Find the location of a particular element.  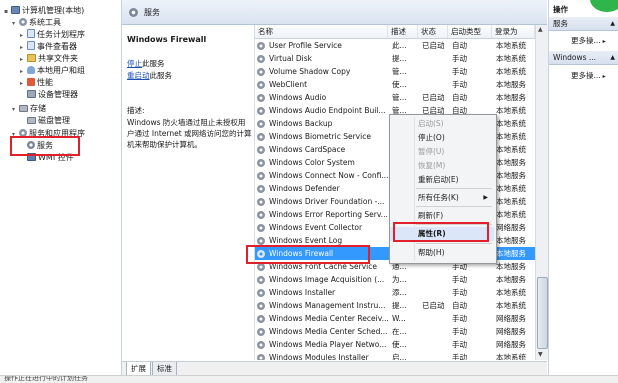

table-row: Windows Media Player Netwo... 使... 手动 网络服务 is located at coordinates (395, 344).